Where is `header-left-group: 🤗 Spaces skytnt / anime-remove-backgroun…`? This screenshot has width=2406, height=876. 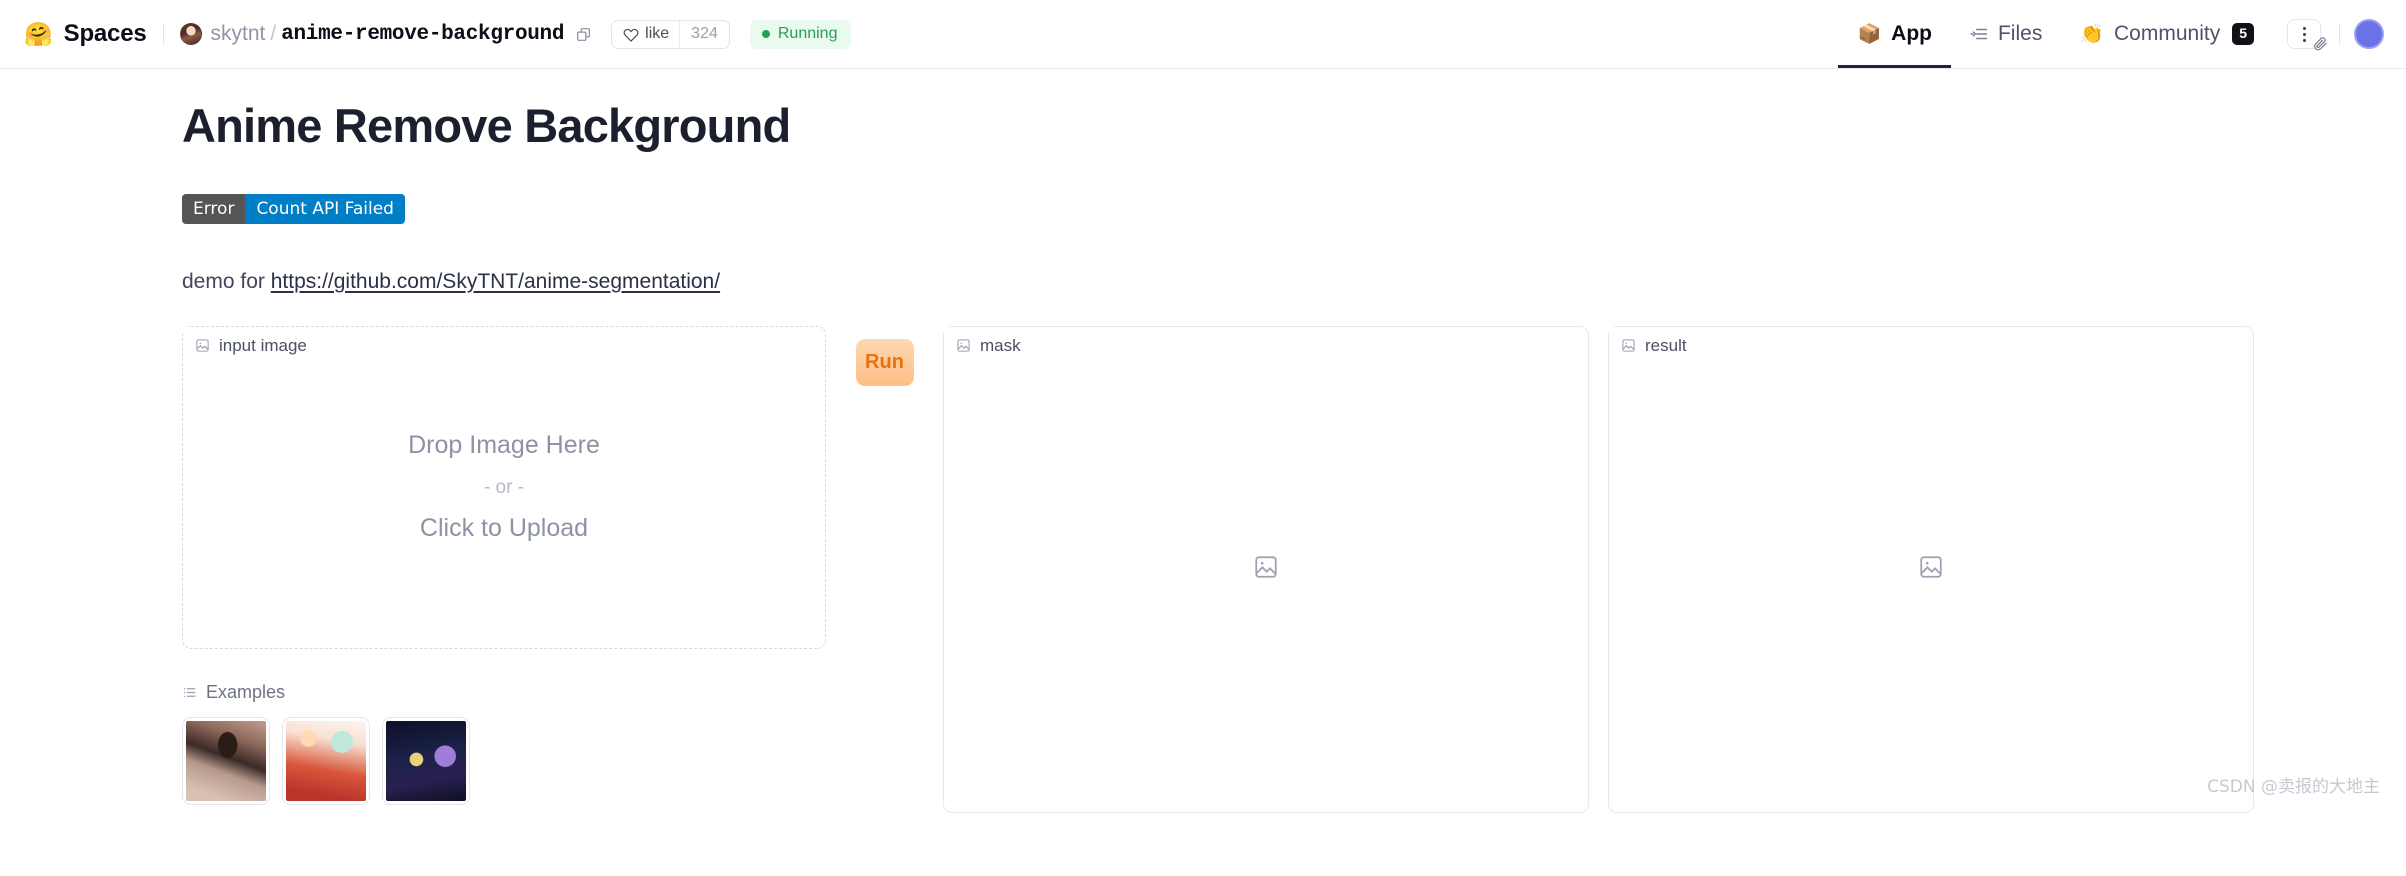
header-left-group: 🤗 Spaces skytnt / anime-remove-backgroun… is located at coordinates (438, 34).